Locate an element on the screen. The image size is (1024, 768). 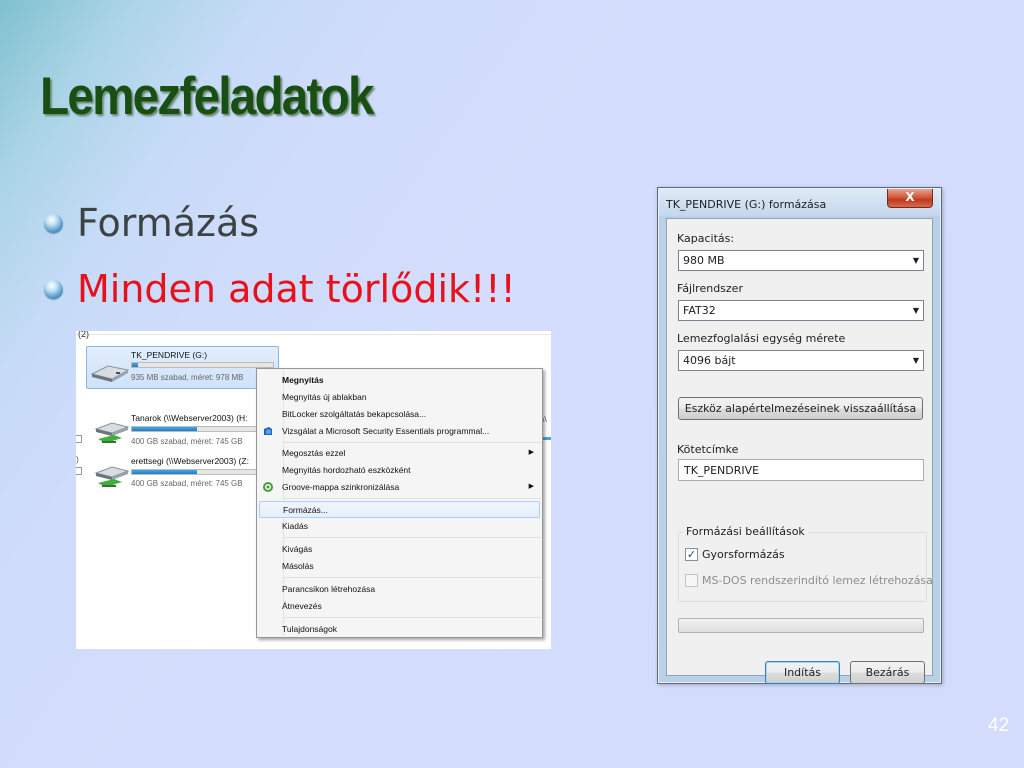
menu-item-open-portable: Megnyitás hordozható eszközként is located at coordinates (399, 470).